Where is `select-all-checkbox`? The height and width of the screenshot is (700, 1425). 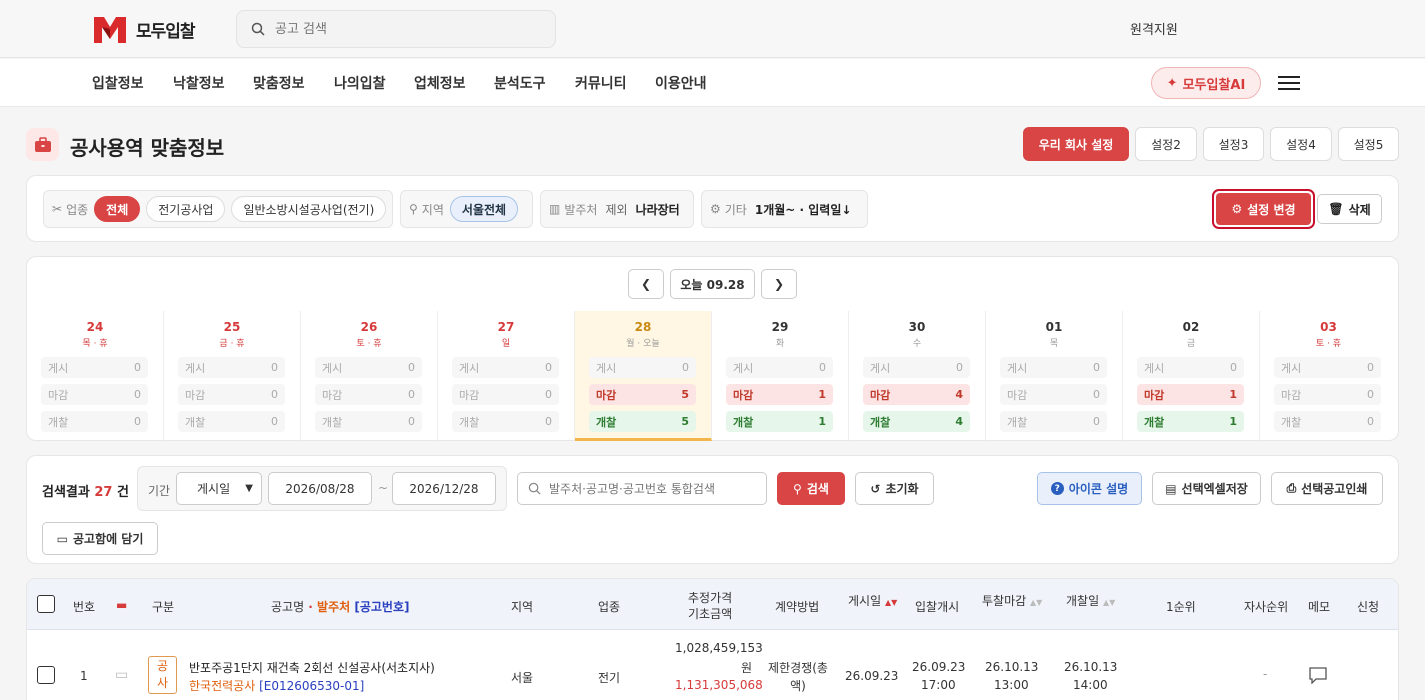
select-all-checkbox is located at coordinates (46, 604).